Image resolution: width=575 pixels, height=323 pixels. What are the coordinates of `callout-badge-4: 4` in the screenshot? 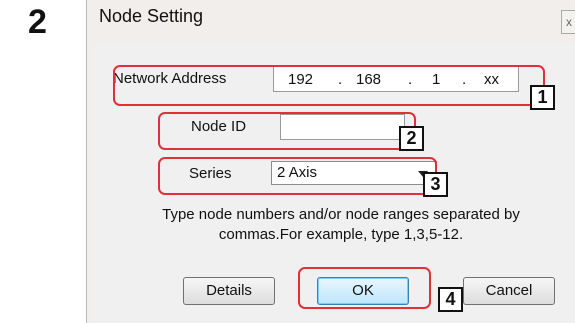 It's located at (450, 299).